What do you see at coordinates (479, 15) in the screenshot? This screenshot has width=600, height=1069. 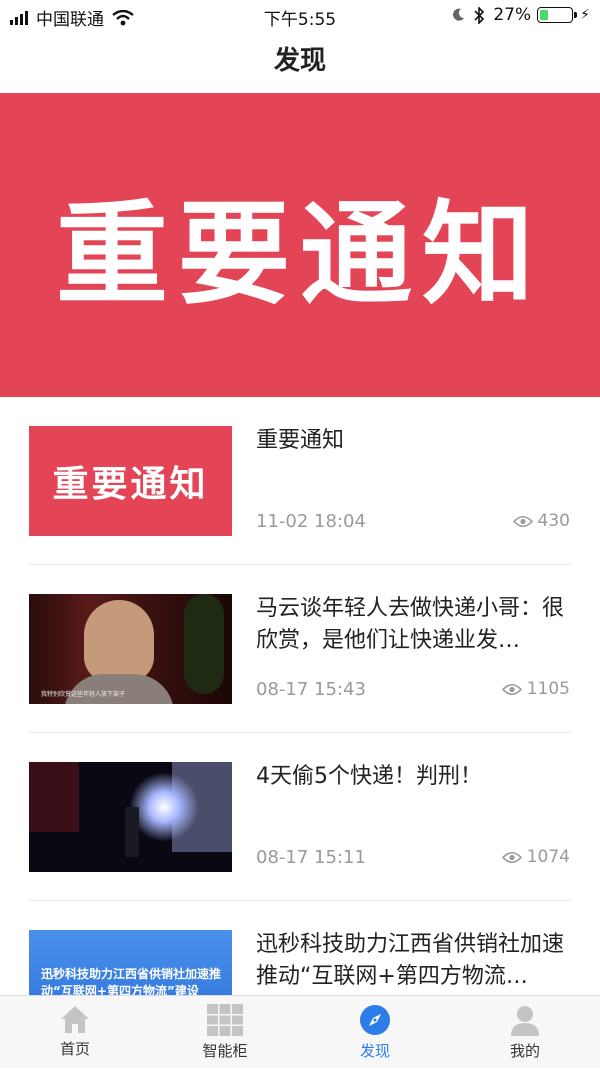 I see `bluetooth-icon` at bounding box center [479, 15].